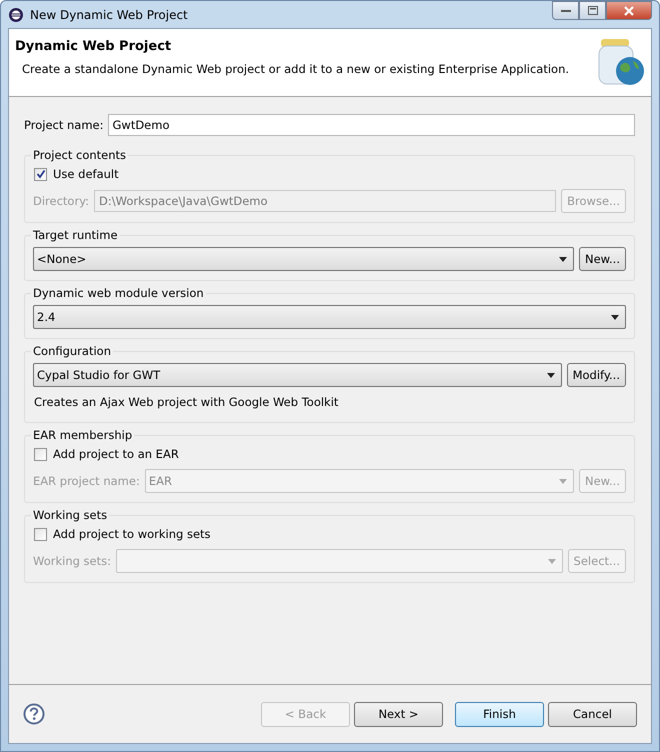 Image resolution: width=660 pixels, height=752 pixels. I want to click on project-name-field: GwtDemo, so click(371, 125).